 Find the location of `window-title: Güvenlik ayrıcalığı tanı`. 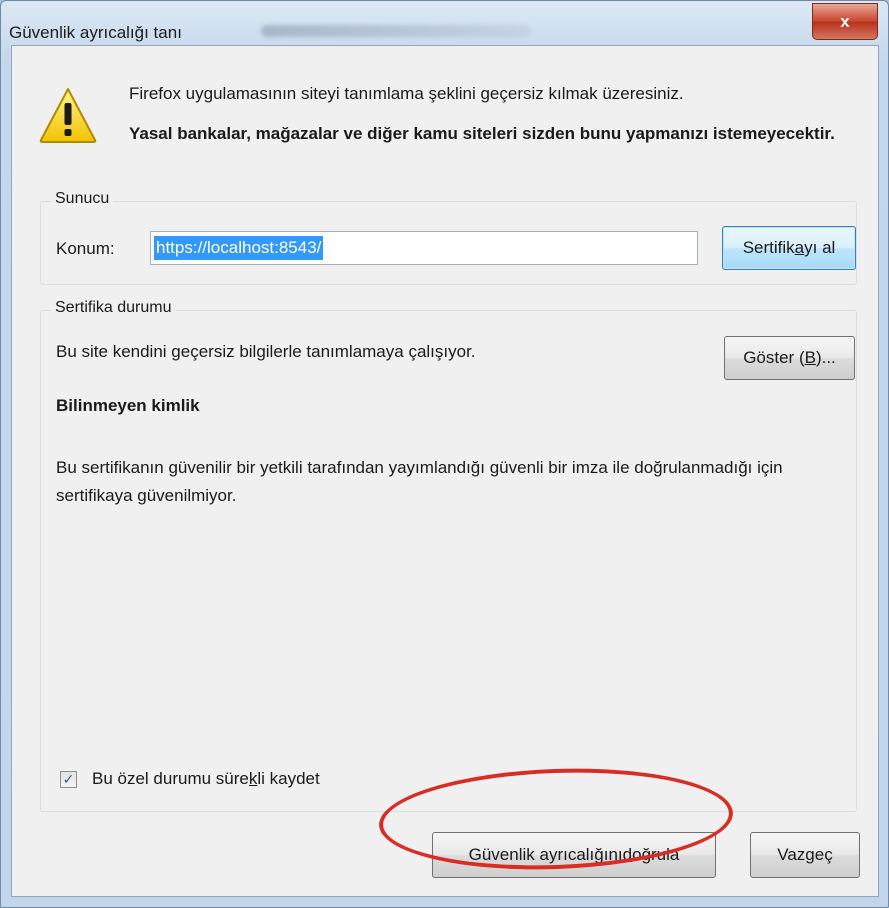

window-title: Güvenlik ayrıcalığı tanı is located at coordinates (95, 32).